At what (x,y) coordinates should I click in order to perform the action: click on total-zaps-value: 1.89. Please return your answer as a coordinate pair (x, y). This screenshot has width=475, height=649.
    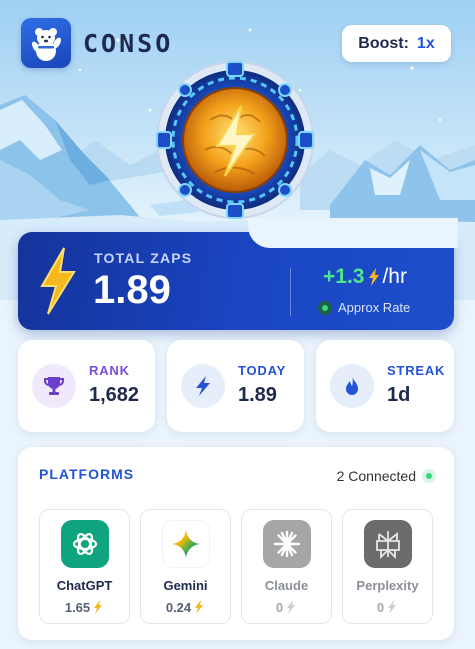
    Looking at the image, I should click on (132, 290).